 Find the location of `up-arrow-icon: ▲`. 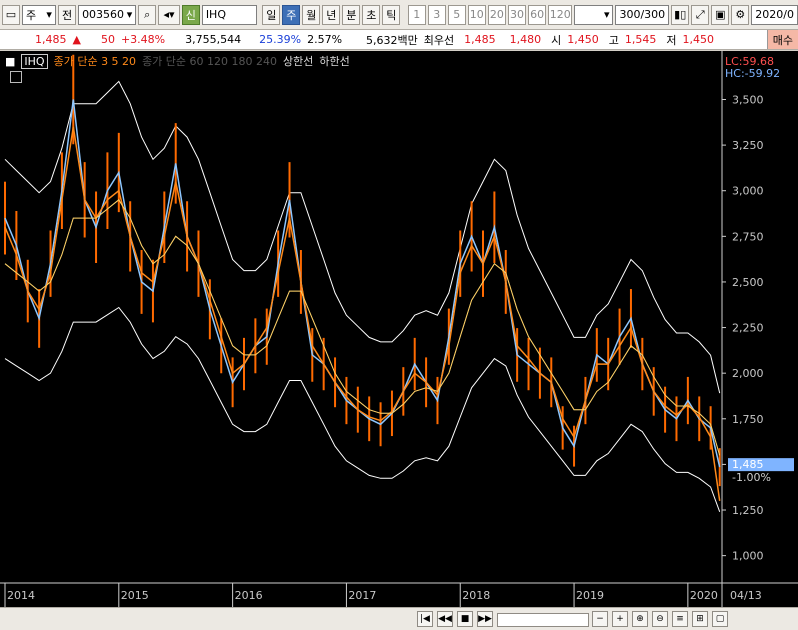

up-arrow-icon: ▲ is located at coordinates (76, 39).